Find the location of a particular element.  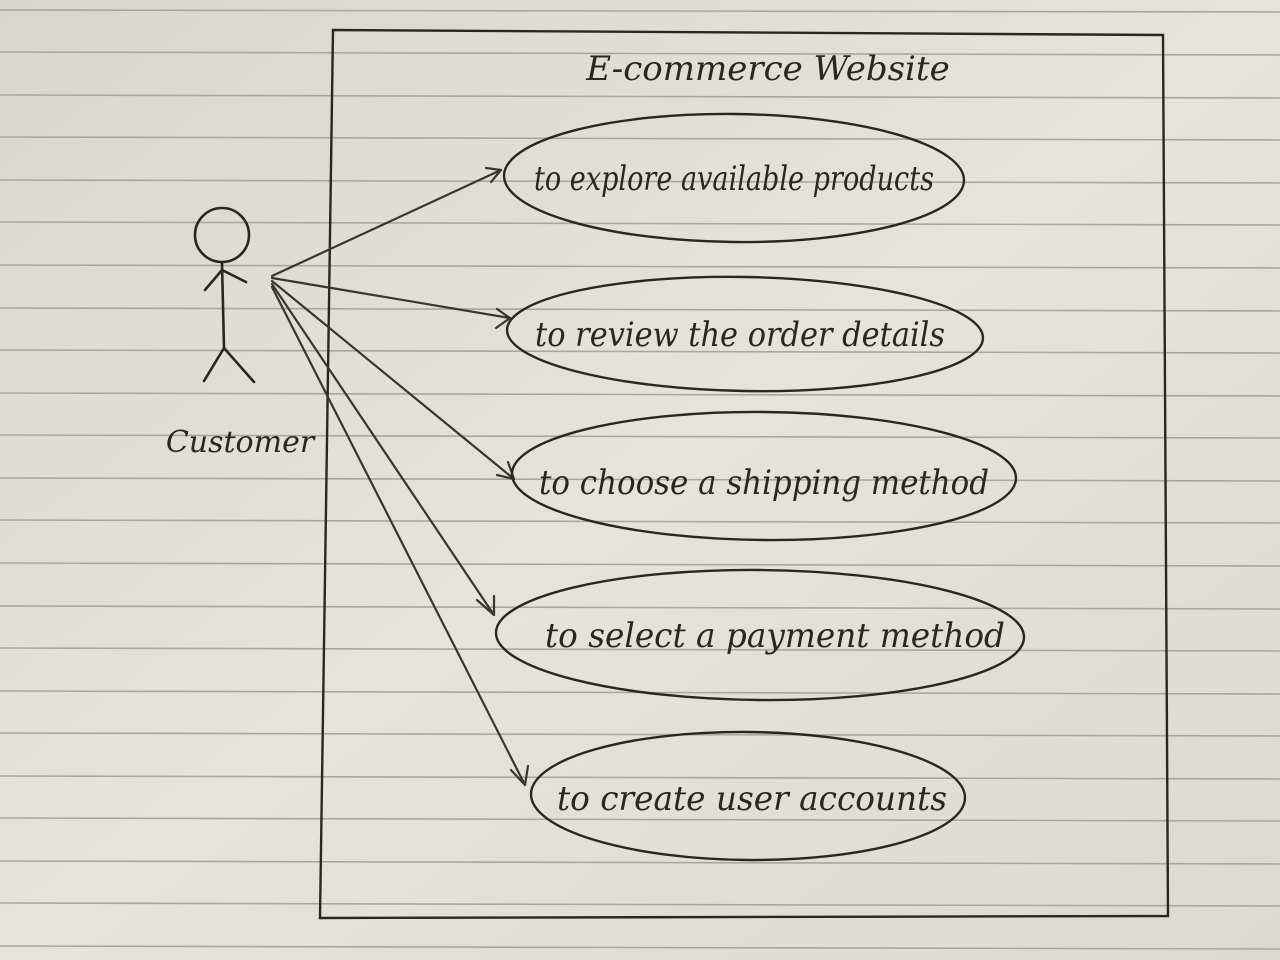

use-case-label: to explore available products is located at coordinates (734, 179).